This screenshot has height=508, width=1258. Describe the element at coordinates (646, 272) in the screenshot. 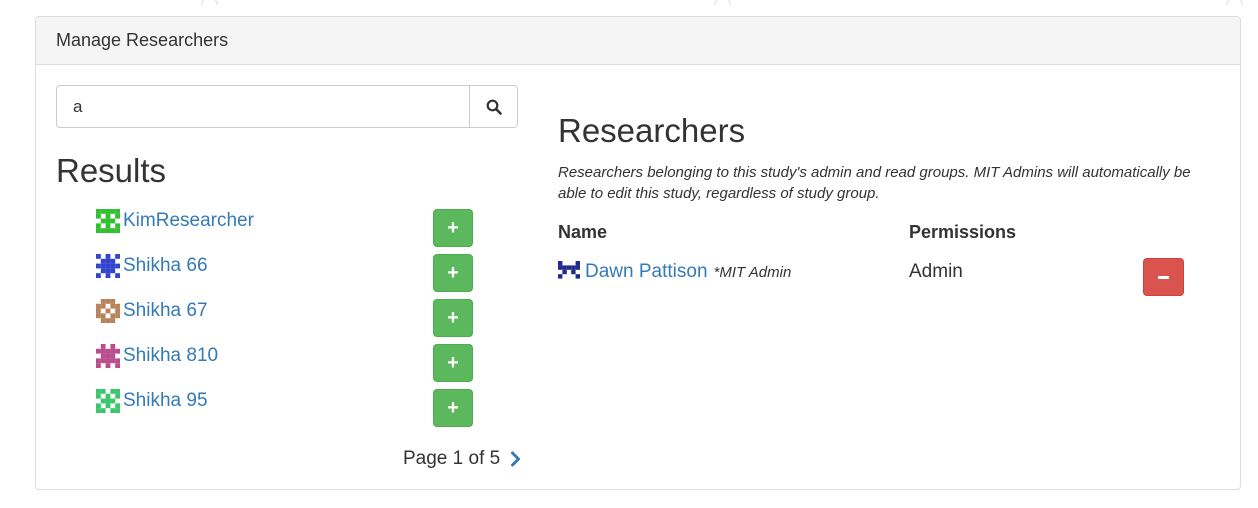

I see `researcher-link: Dawn Pattison` at that location.